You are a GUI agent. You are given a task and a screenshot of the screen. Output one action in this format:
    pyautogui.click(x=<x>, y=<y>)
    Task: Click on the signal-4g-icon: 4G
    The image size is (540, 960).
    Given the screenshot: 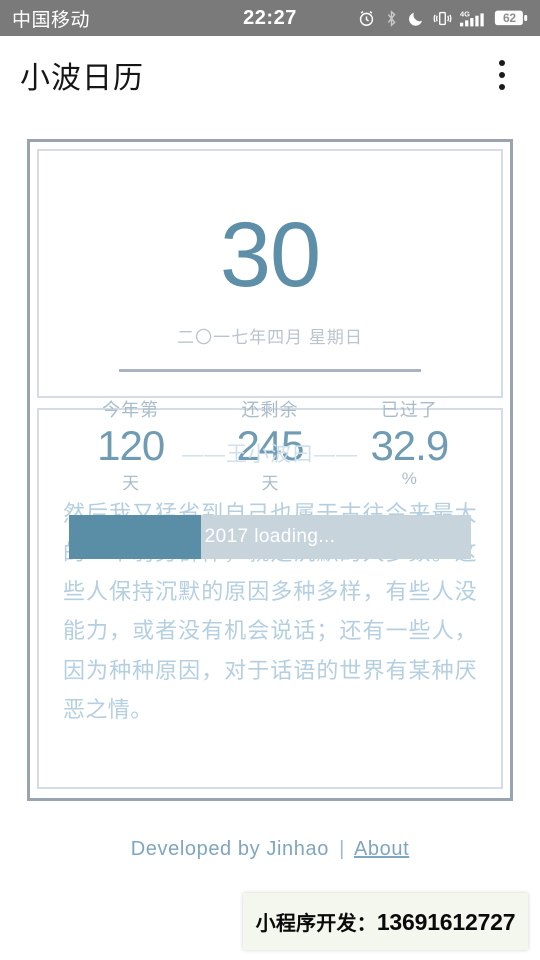 What is the action you would take?
    pyautogui.click(x=473, y=18)
    